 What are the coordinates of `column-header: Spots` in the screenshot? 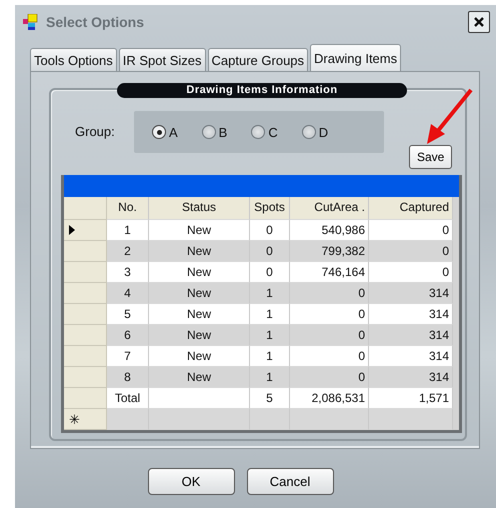 It's located at (270, 208).